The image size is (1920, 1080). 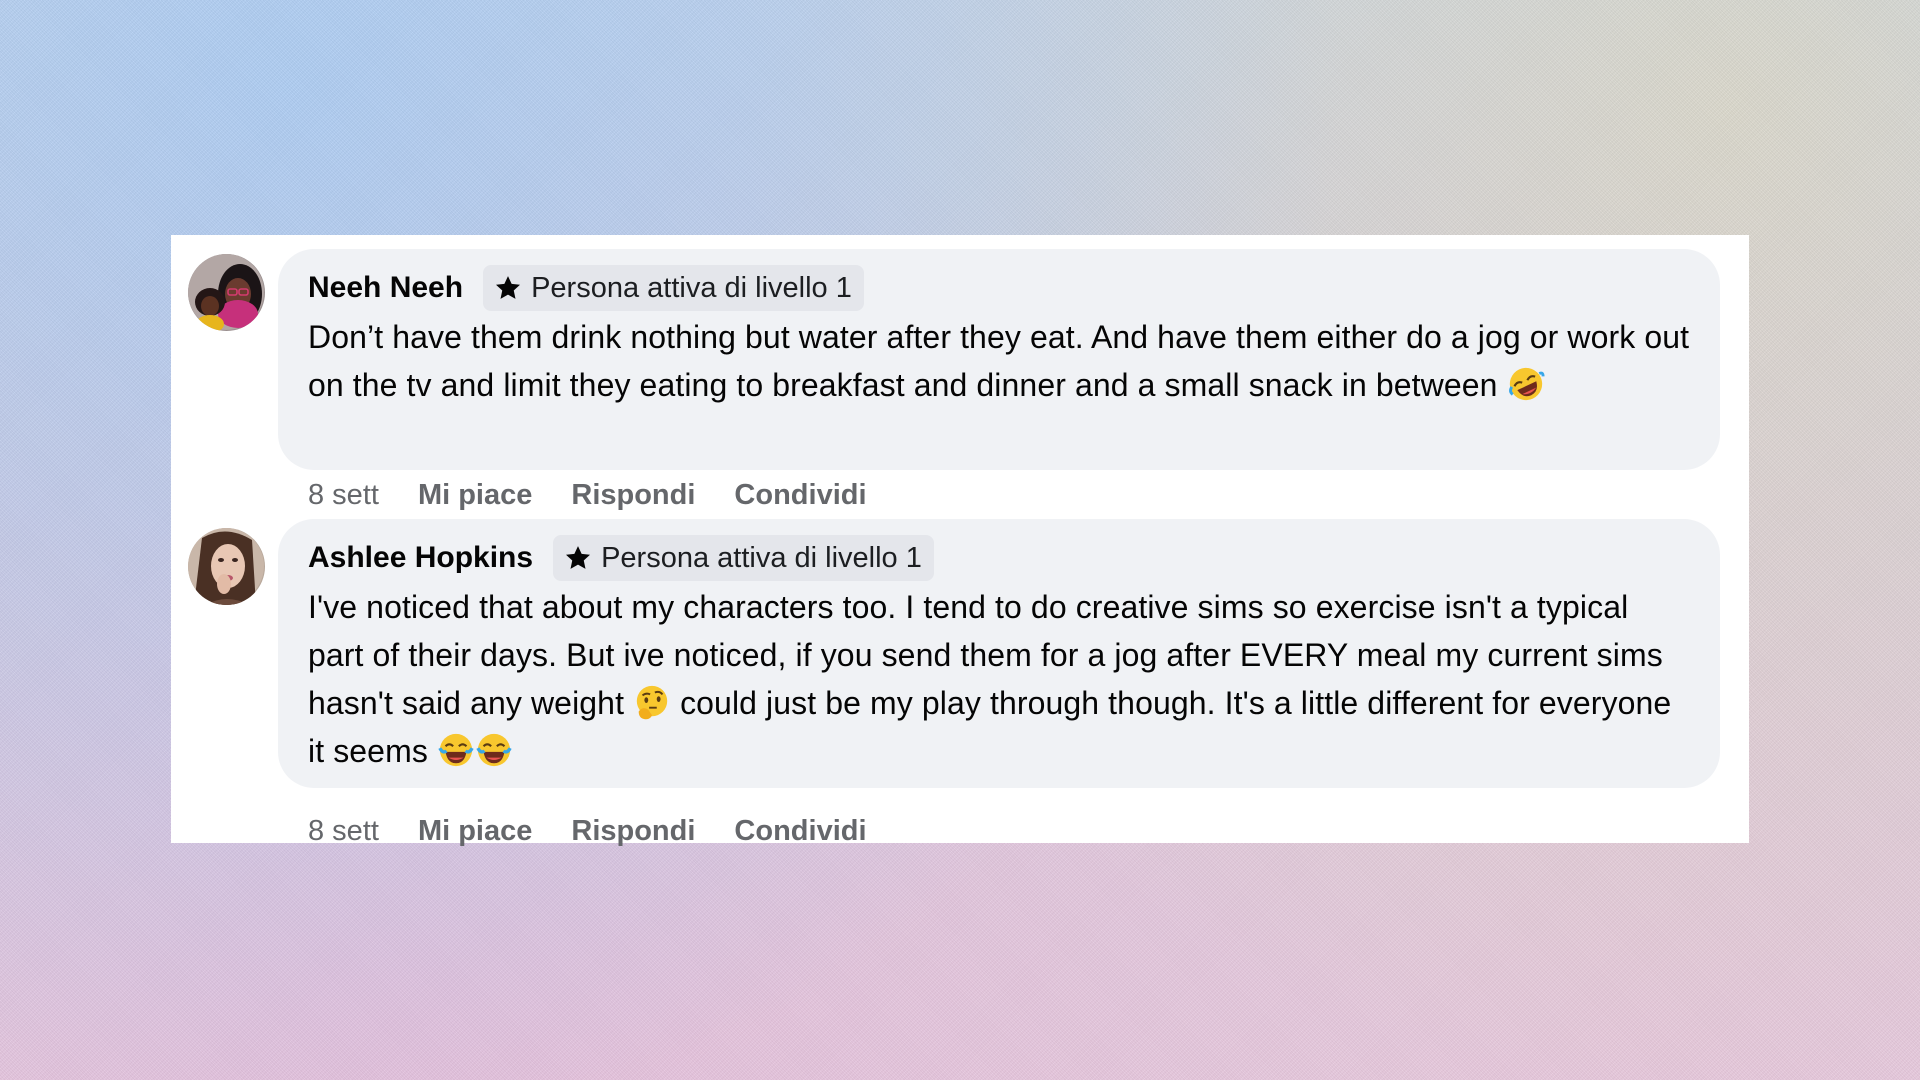 I want to click on rolling-on-floor-laughing-emoji, so click(x=1526, y=384).